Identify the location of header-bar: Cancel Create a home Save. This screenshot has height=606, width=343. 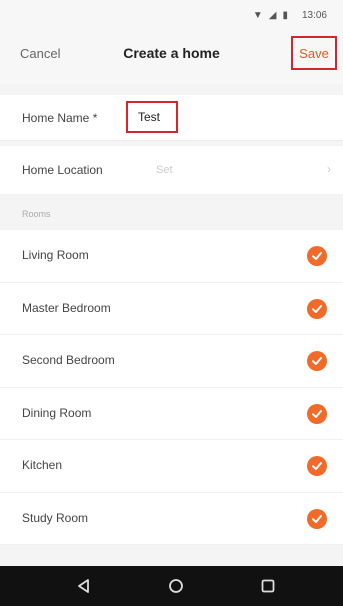
(171, 57).